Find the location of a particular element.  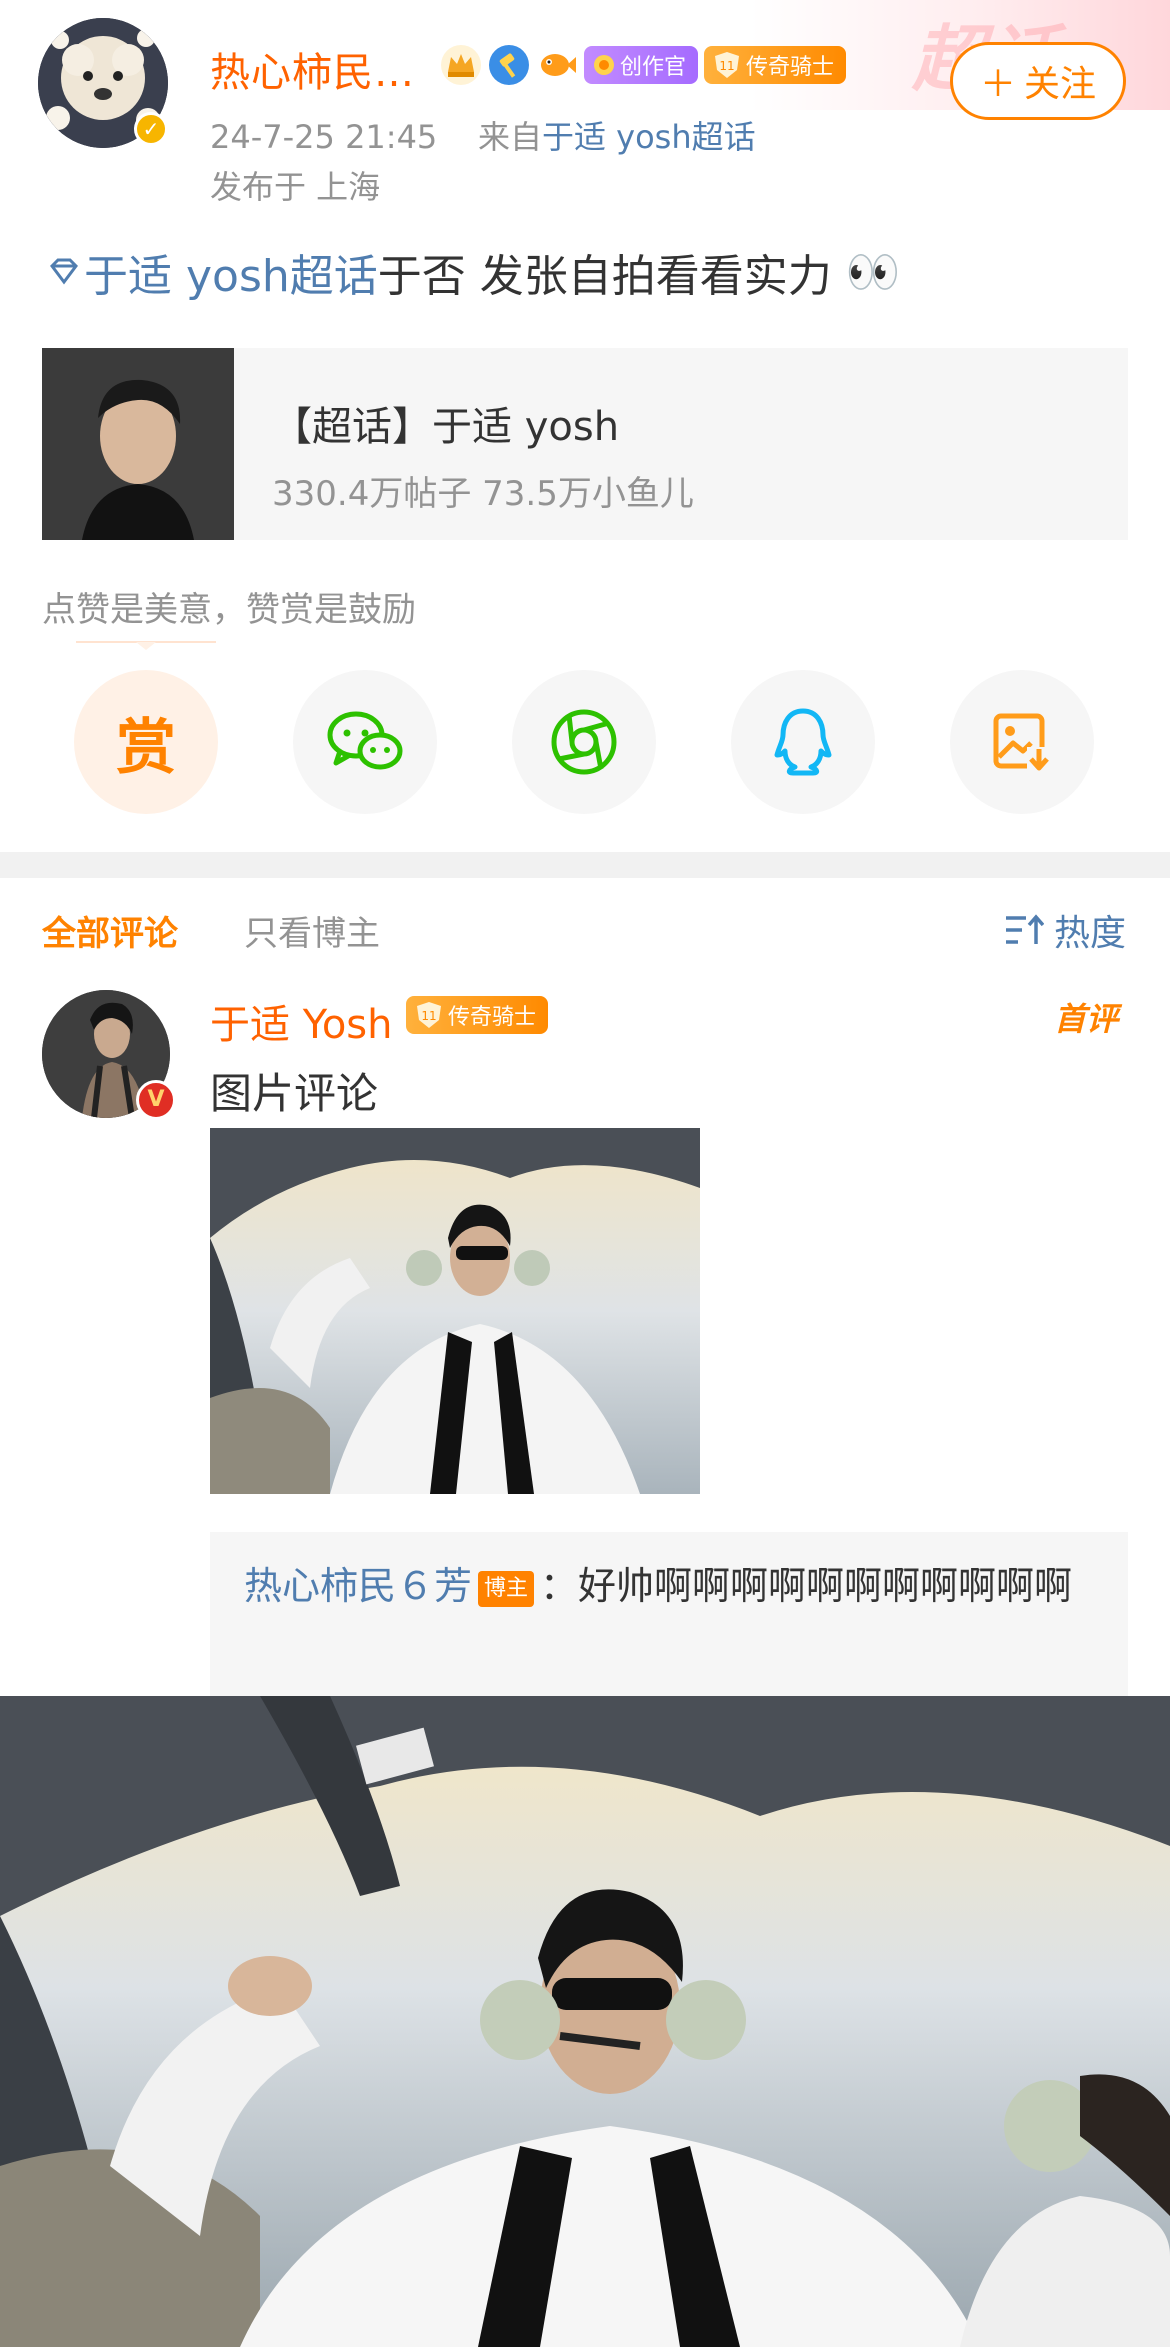

blogger-tag: 博主 is located at coordinates (506, 1588).